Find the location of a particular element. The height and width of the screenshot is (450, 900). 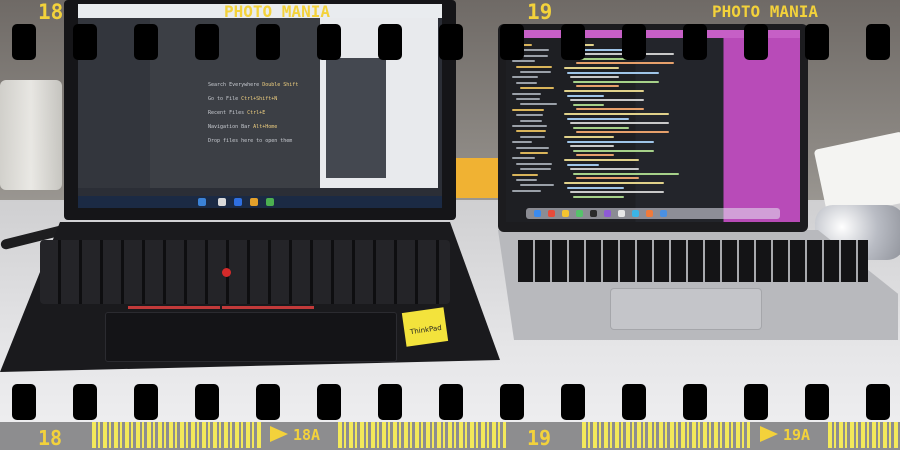

ide-hint-line: Drop files here to open them is located at coordinates (250, 141).